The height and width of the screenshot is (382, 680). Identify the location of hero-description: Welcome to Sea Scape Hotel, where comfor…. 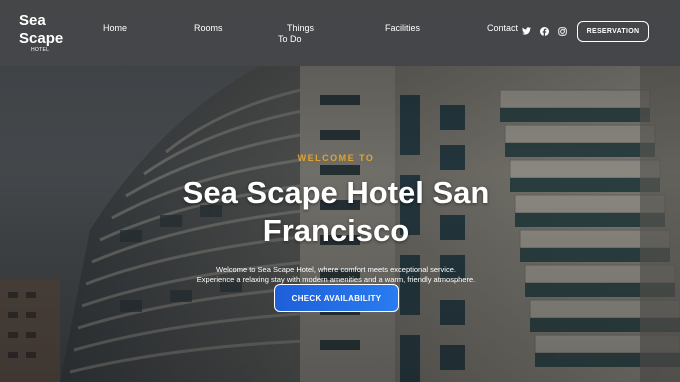
(336, 275).